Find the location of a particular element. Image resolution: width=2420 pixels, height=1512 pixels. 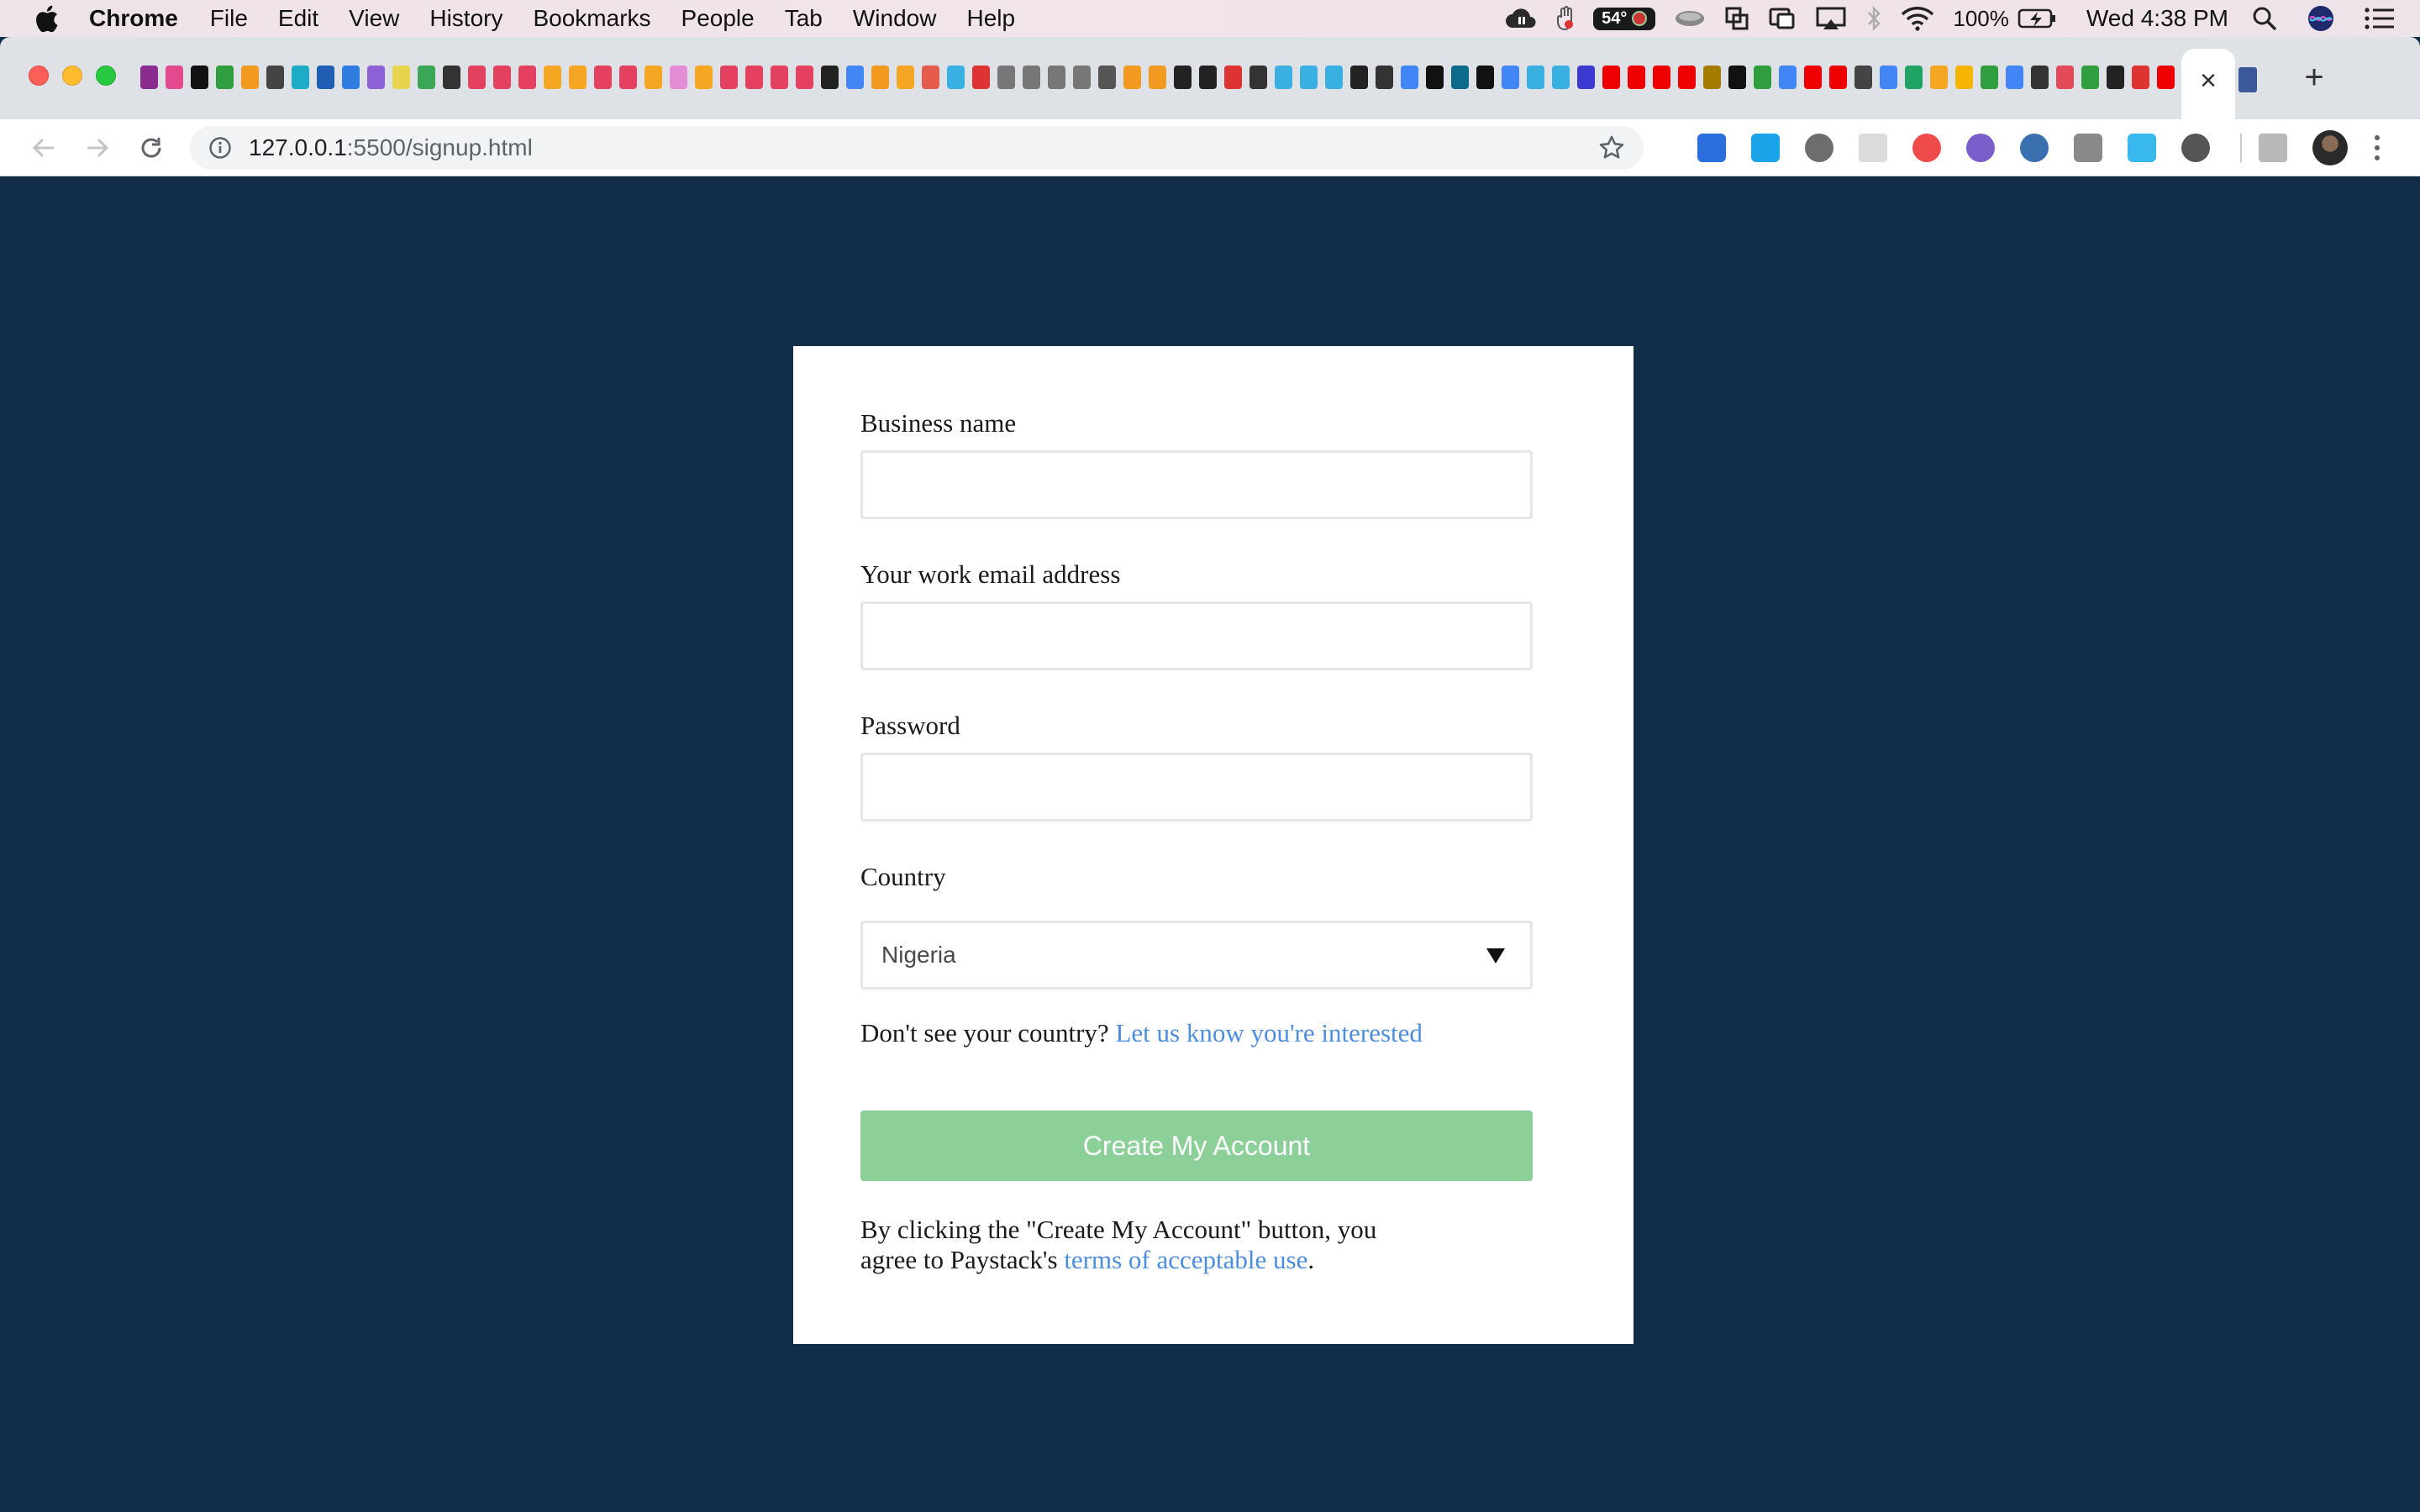

bluetooth-icon is located at coordinates (1873, 18).